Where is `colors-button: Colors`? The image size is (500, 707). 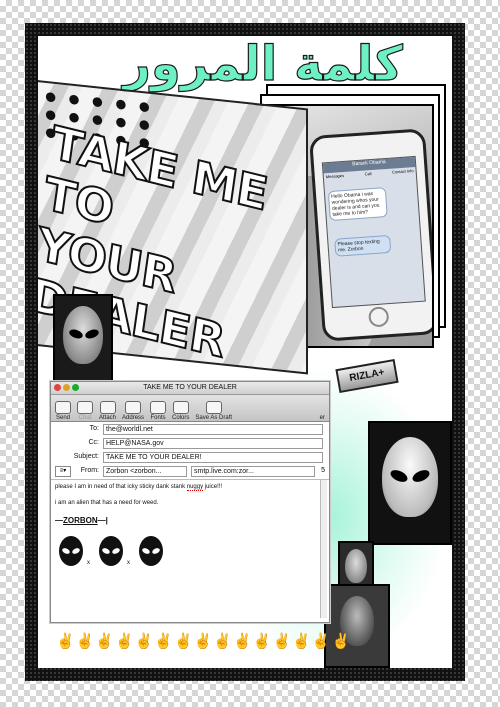
colors-button: Colors is located at coordinates (180, 411).